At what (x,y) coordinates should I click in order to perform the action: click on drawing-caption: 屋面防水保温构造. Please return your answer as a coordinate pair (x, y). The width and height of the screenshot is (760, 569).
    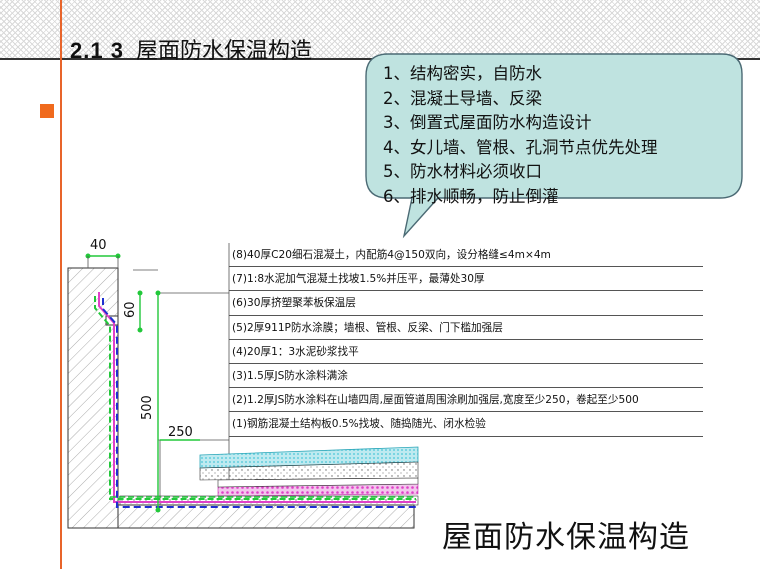
    Looking at the image, I should click on (566, 537).